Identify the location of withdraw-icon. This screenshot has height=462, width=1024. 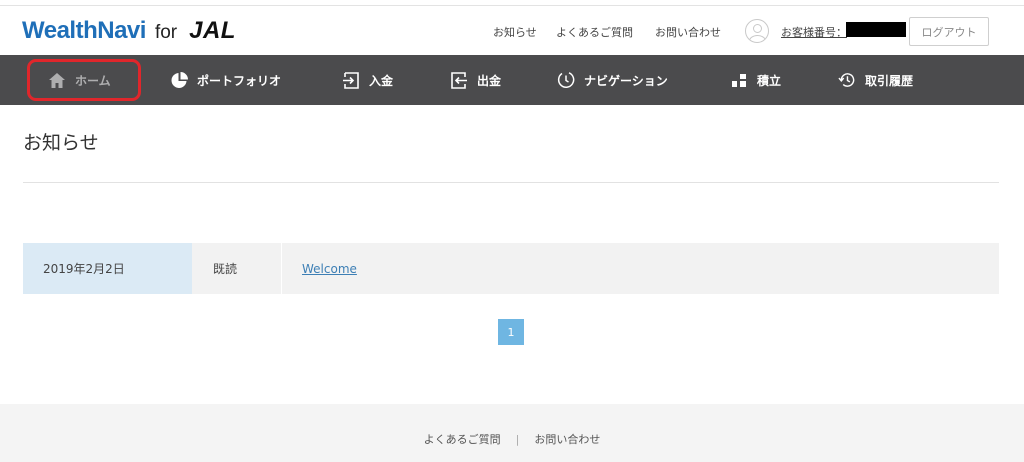
(459, 80).